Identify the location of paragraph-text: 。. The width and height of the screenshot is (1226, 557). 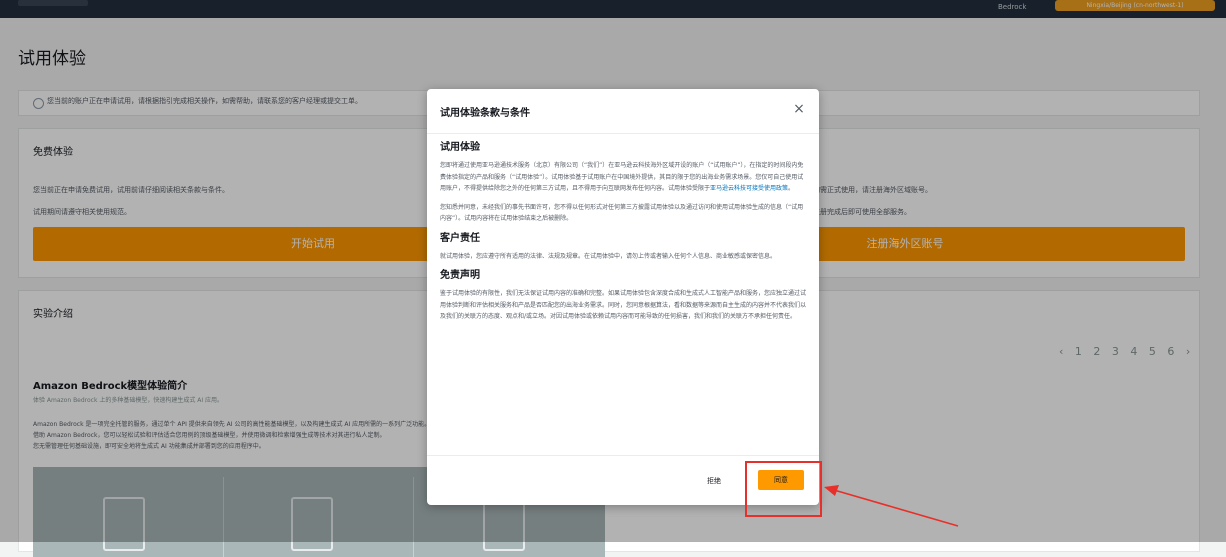
(791, 188).